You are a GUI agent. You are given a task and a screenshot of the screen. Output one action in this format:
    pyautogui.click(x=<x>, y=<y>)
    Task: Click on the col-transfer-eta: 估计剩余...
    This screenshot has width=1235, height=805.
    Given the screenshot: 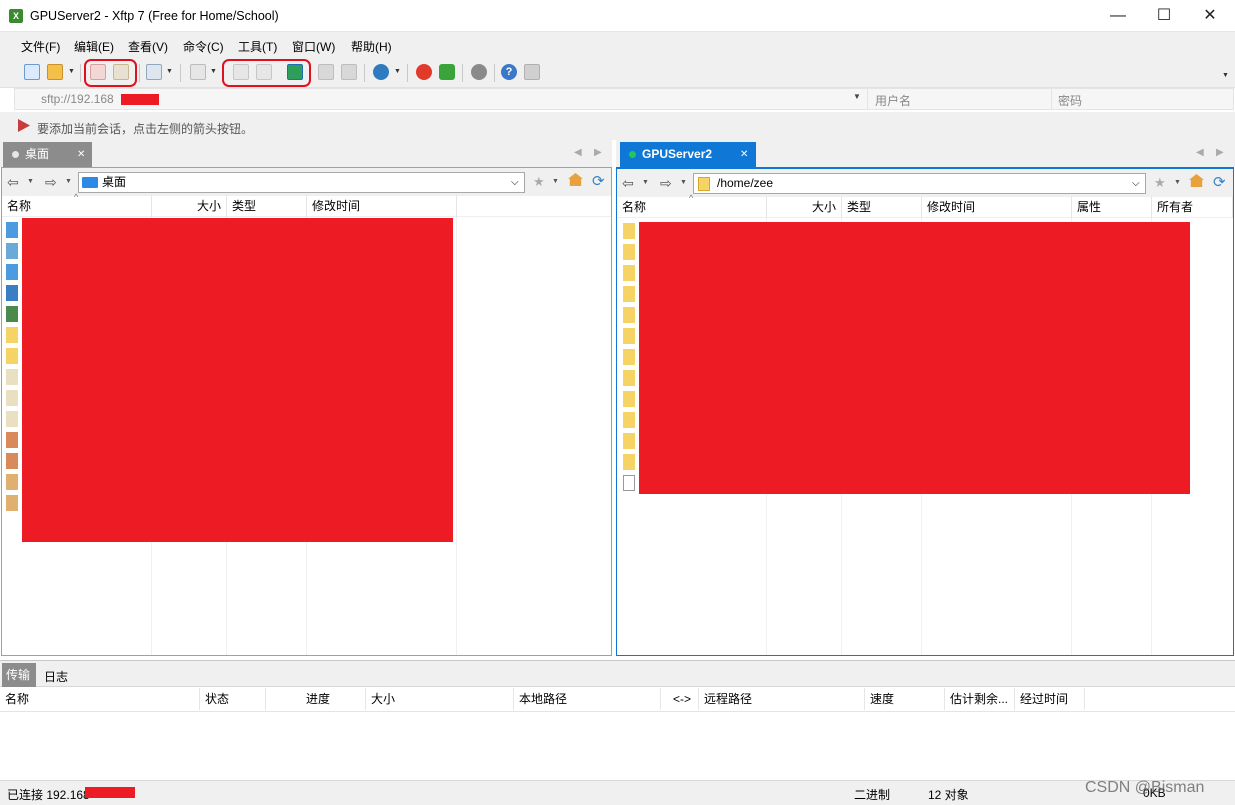 What is the action you would take?
    pyautogui.click(x=980, y=699)
    